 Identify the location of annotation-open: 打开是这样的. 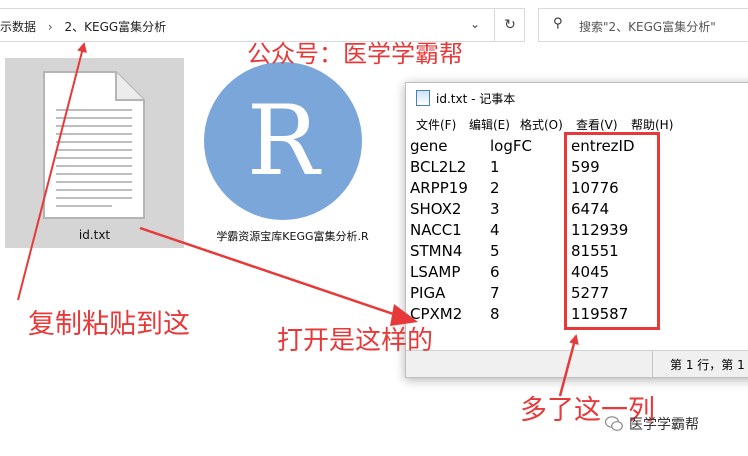
(355, 341).